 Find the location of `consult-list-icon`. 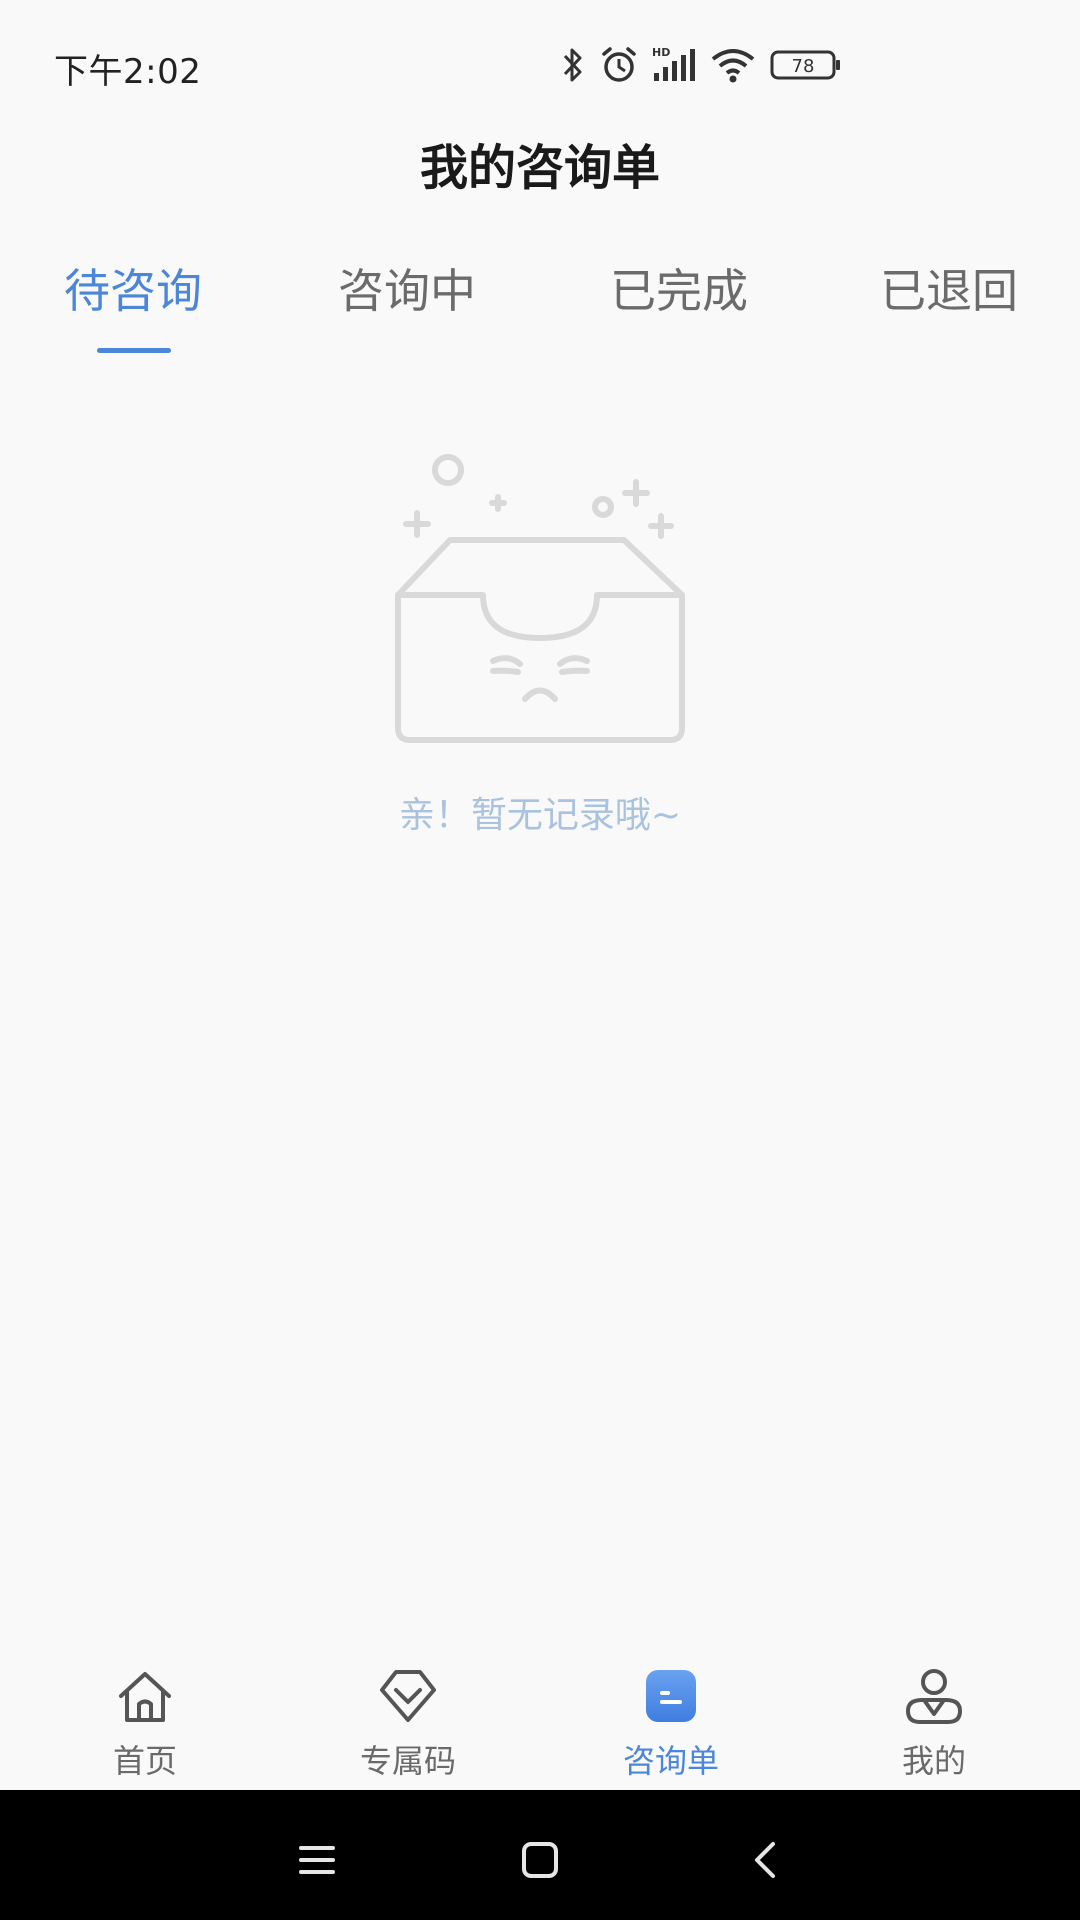

consult-list-icon is located at coordinates (671, 1696).